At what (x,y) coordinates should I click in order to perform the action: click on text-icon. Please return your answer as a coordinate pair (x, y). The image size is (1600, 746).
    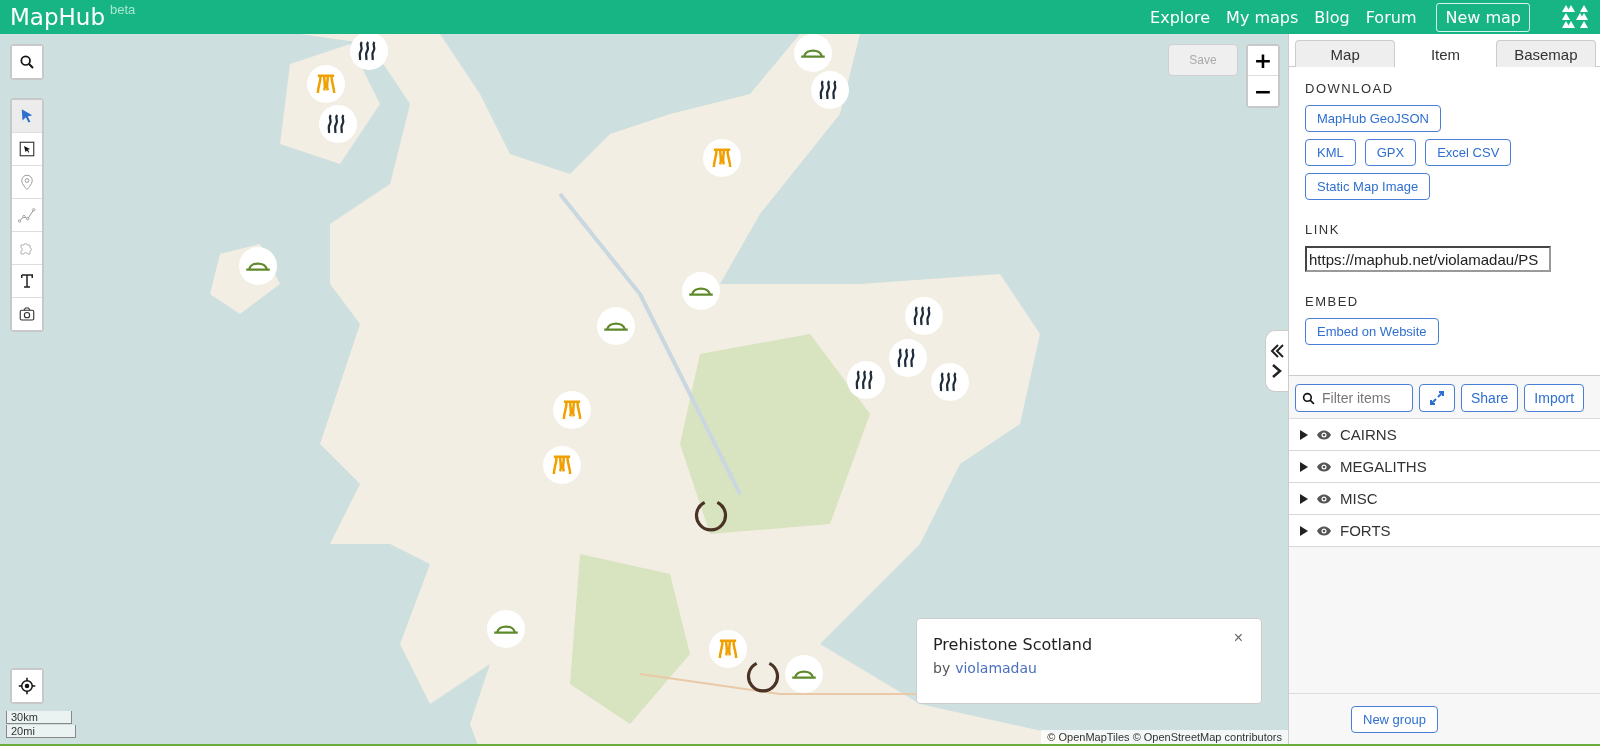
    Looking at the image, I should click on (27, 281).